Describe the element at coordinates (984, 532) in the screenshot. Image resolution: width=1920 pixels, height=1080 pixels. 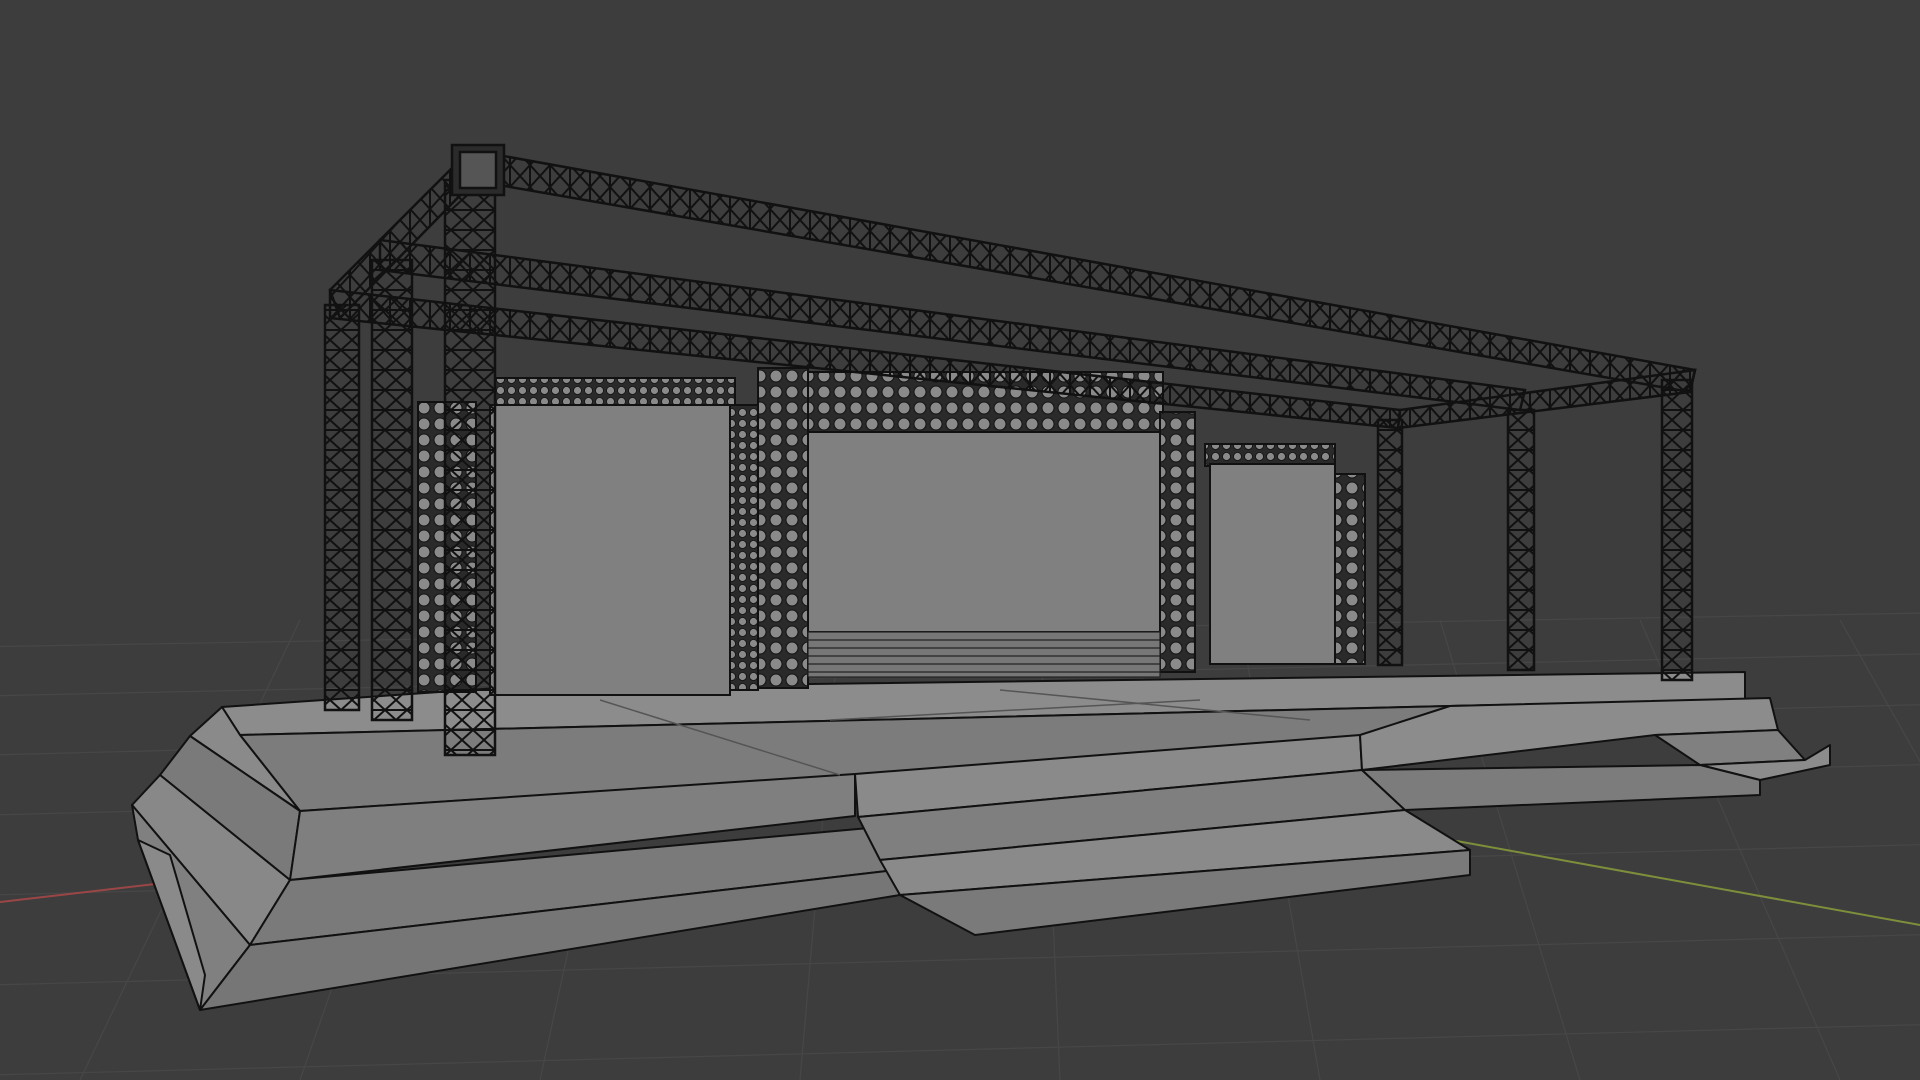
I see `screen-center` at that location.